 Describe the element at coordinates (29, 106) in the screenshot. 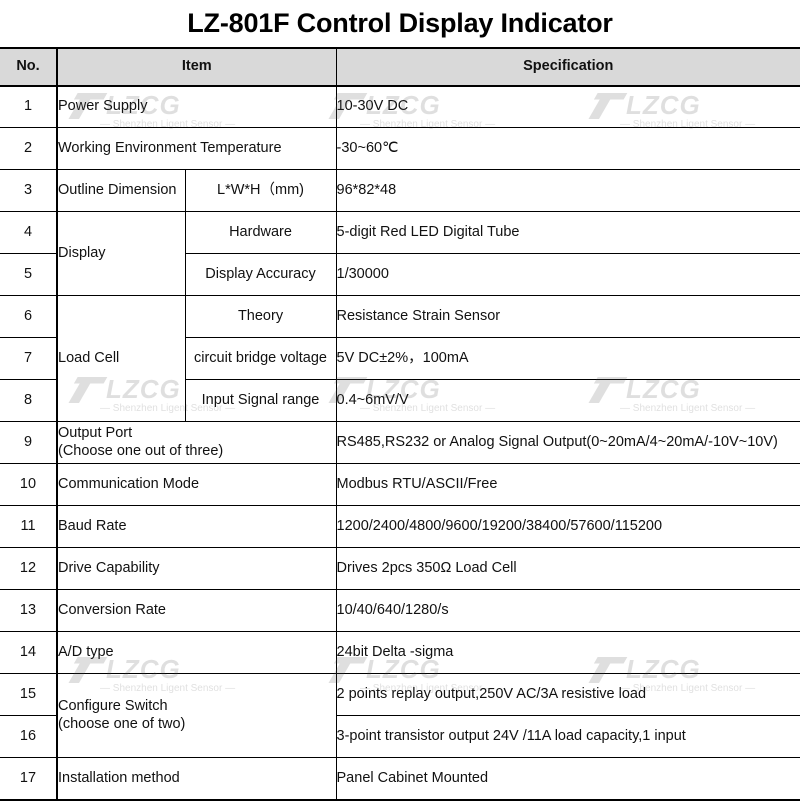

I see `row-number: 1` at that location.